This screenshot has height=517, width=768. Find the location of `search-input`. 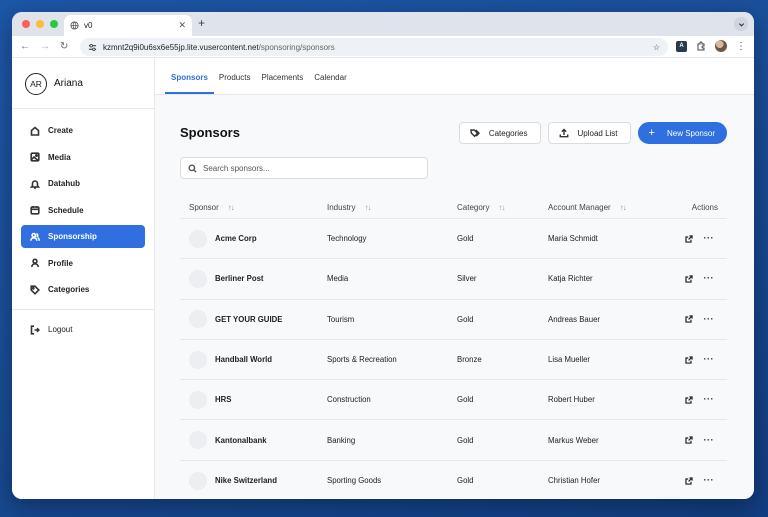

search-input is located at coordinates (313, 168).